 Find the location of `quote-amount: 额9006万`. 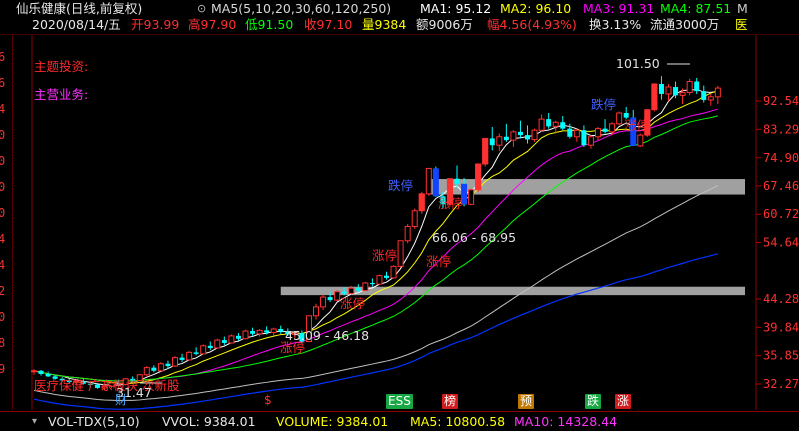

quote-amount: 额9006万 is located at coordinates (444, 24).